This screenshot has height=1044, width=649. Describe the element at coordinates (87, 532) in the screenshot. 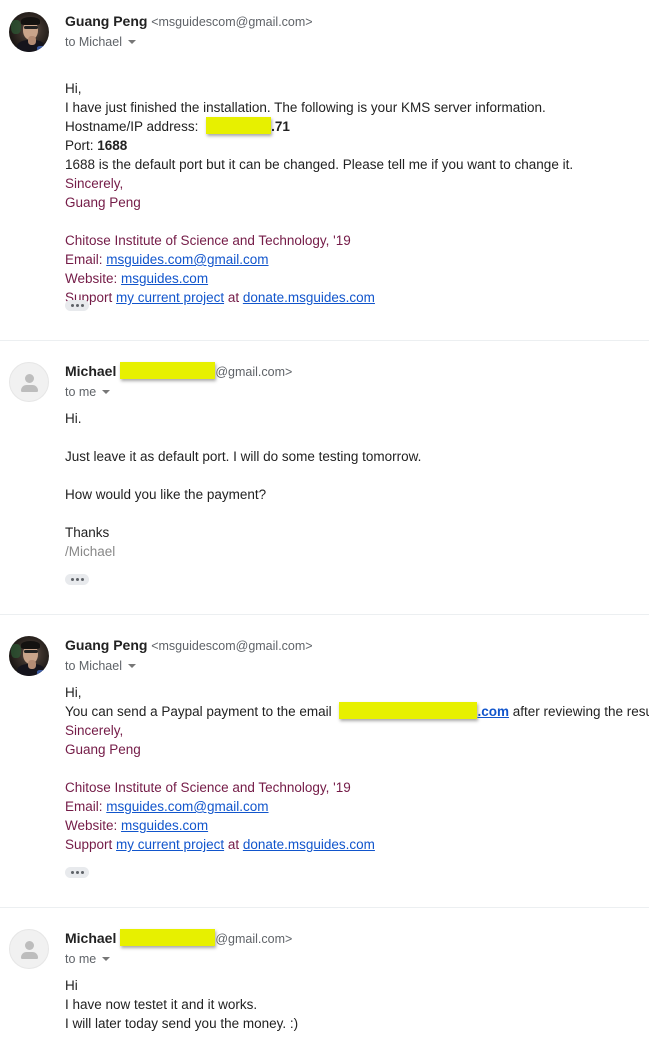

I see `body-line: Thanks` at that location.